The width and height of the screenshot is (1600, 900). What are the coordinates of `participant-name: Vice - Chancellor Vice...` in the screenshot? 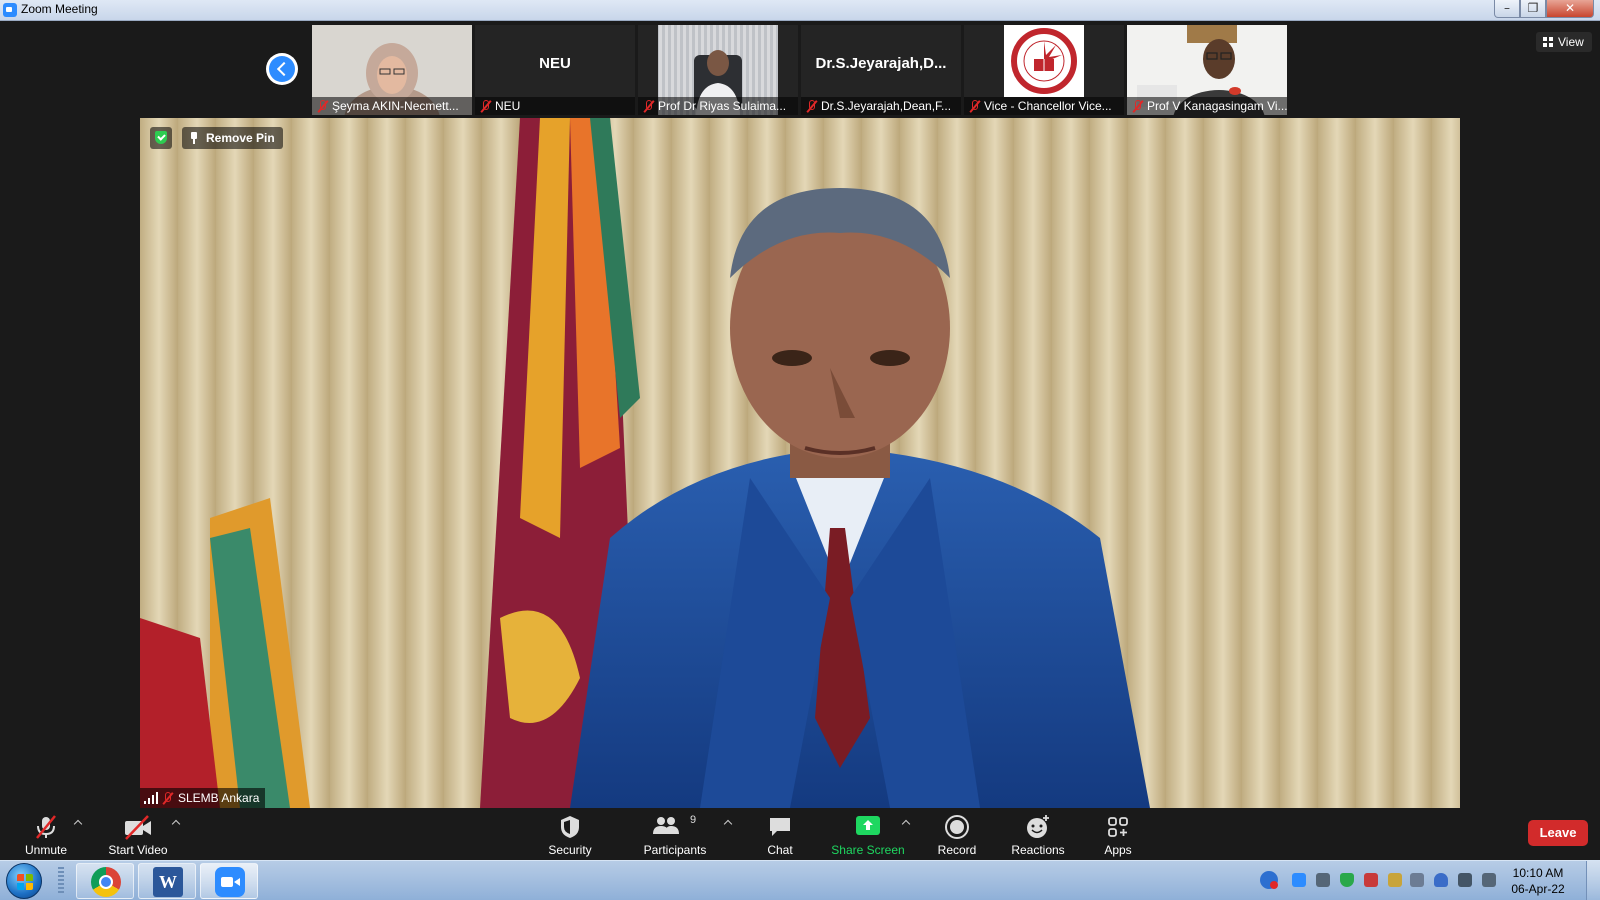 It's located at (1044, 106).